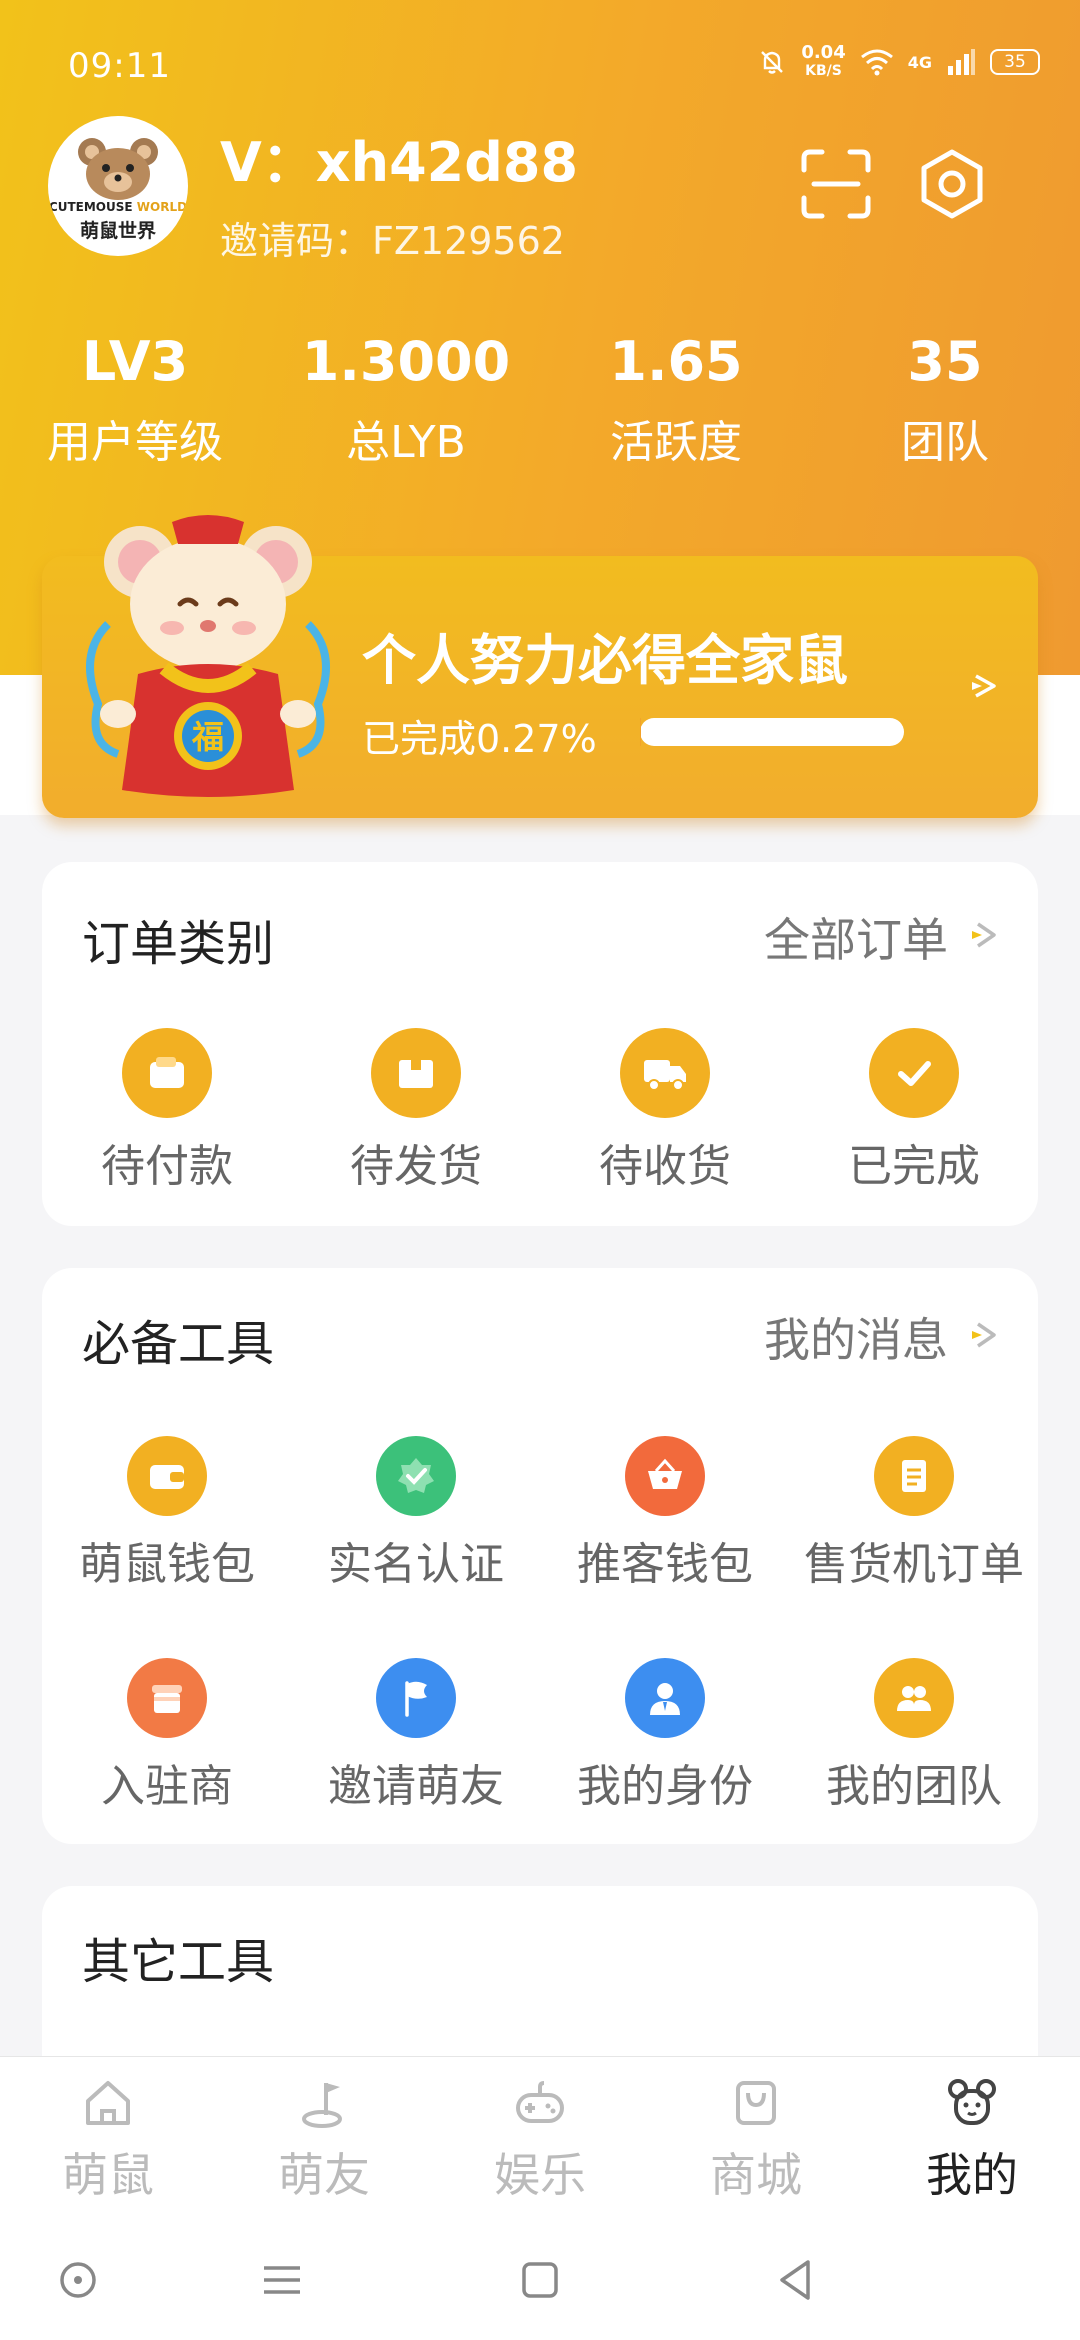 The height and width of the screenshot is (2340, 1080). What do you see at coordinates (961, 62) in the screenshot?
I see `signal-icon` at bounding box center [961, 62].